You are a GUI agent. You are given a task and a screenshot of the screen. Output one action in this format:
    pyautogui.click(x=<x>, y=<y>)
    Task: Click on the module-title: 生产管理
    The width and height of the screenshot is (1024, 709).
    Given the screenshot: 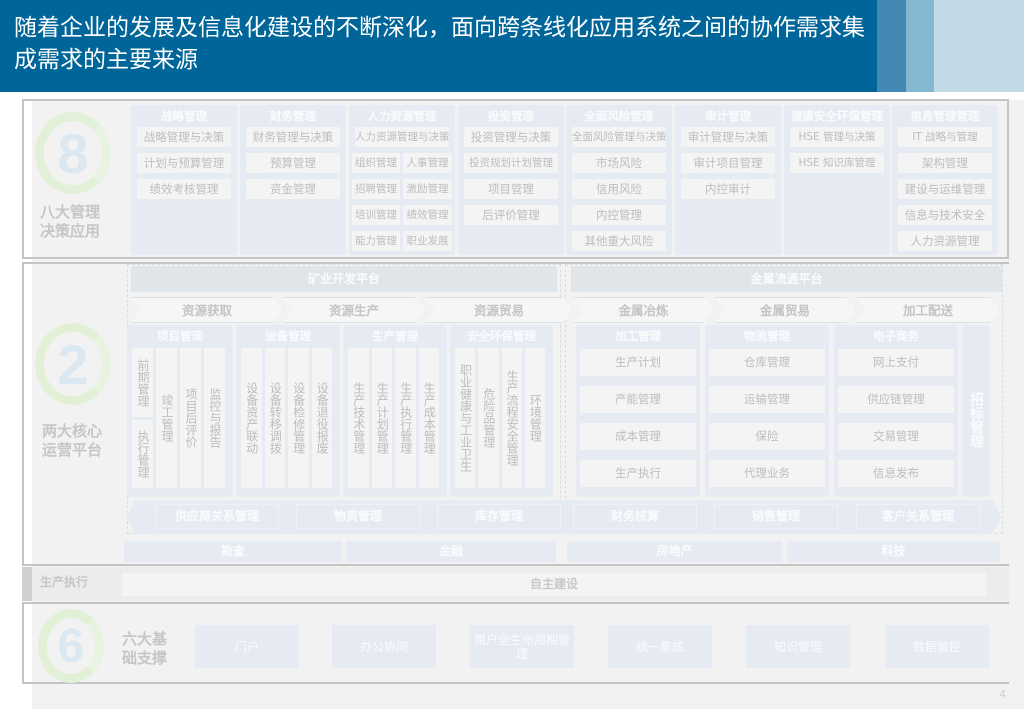 What is the action you would take?
    pyautogui.click(x=395, y=336)
    